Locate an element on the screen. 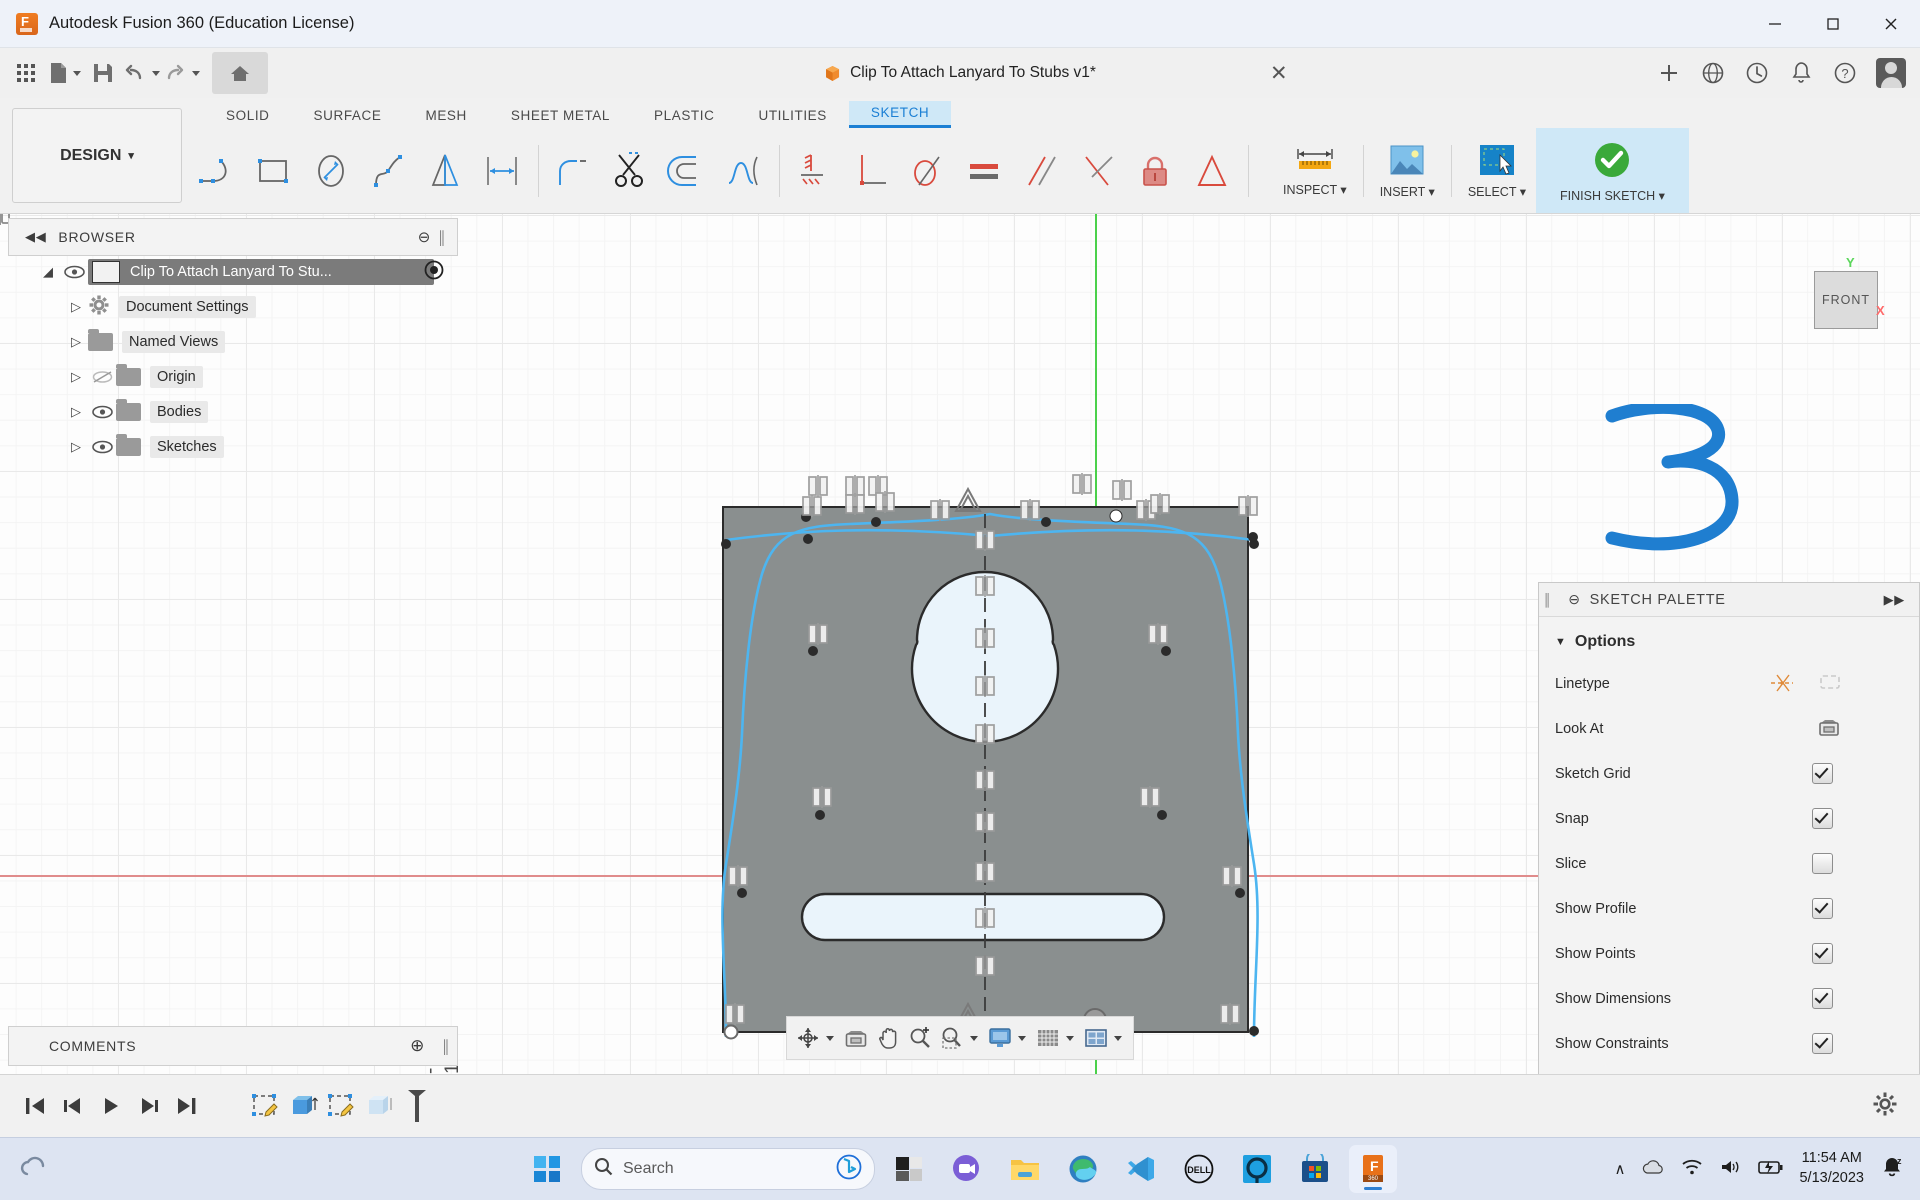 The width and height of the screenshot is (1920, 1200). palette-row-snap: Snap is located at coordinates (1729, 818).